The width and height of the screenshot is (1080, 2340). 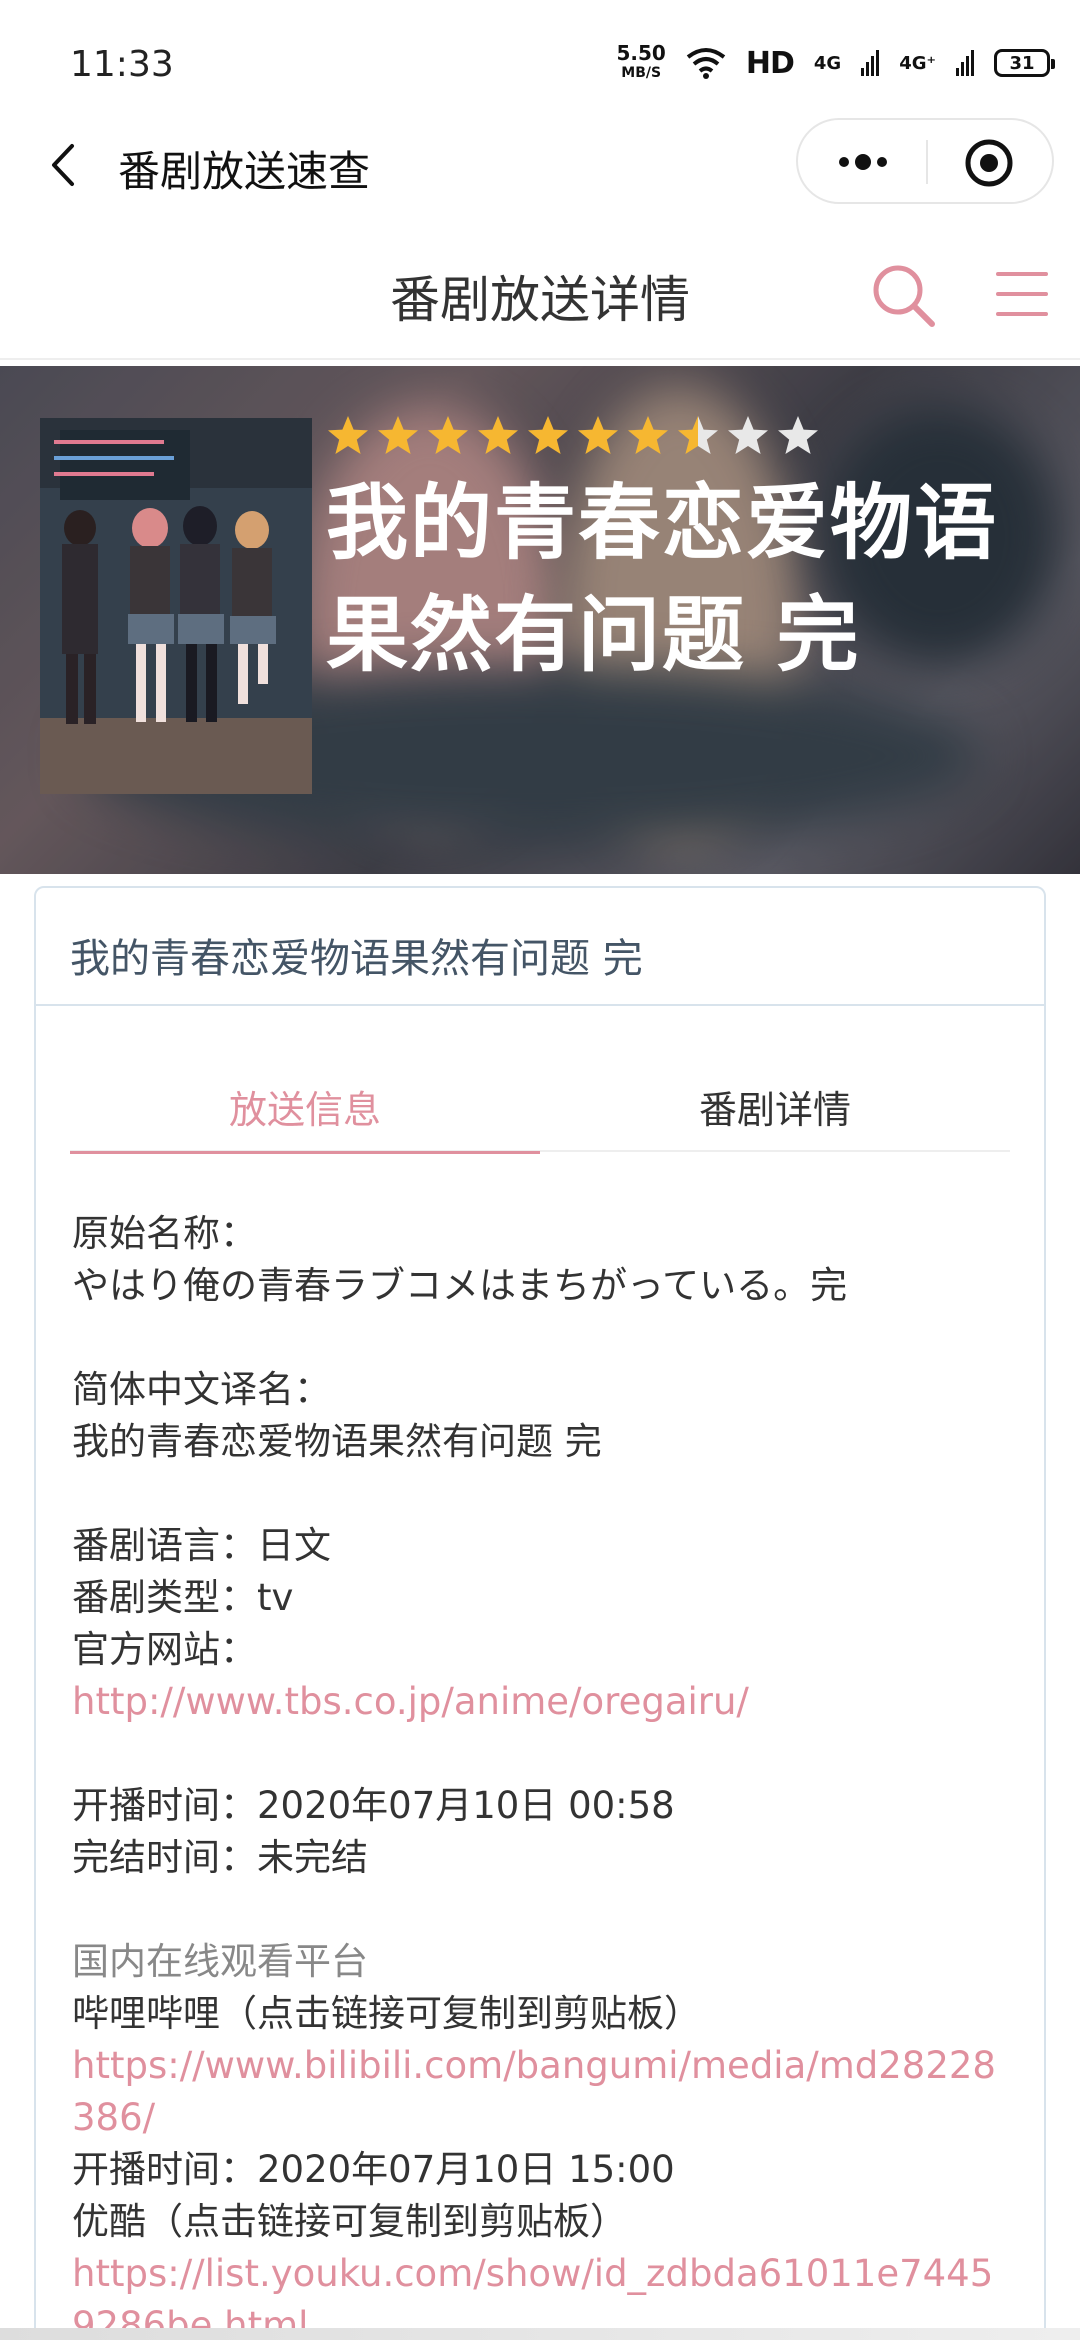 I want to click on battery-level: 31, so click(x=1022, y=63).